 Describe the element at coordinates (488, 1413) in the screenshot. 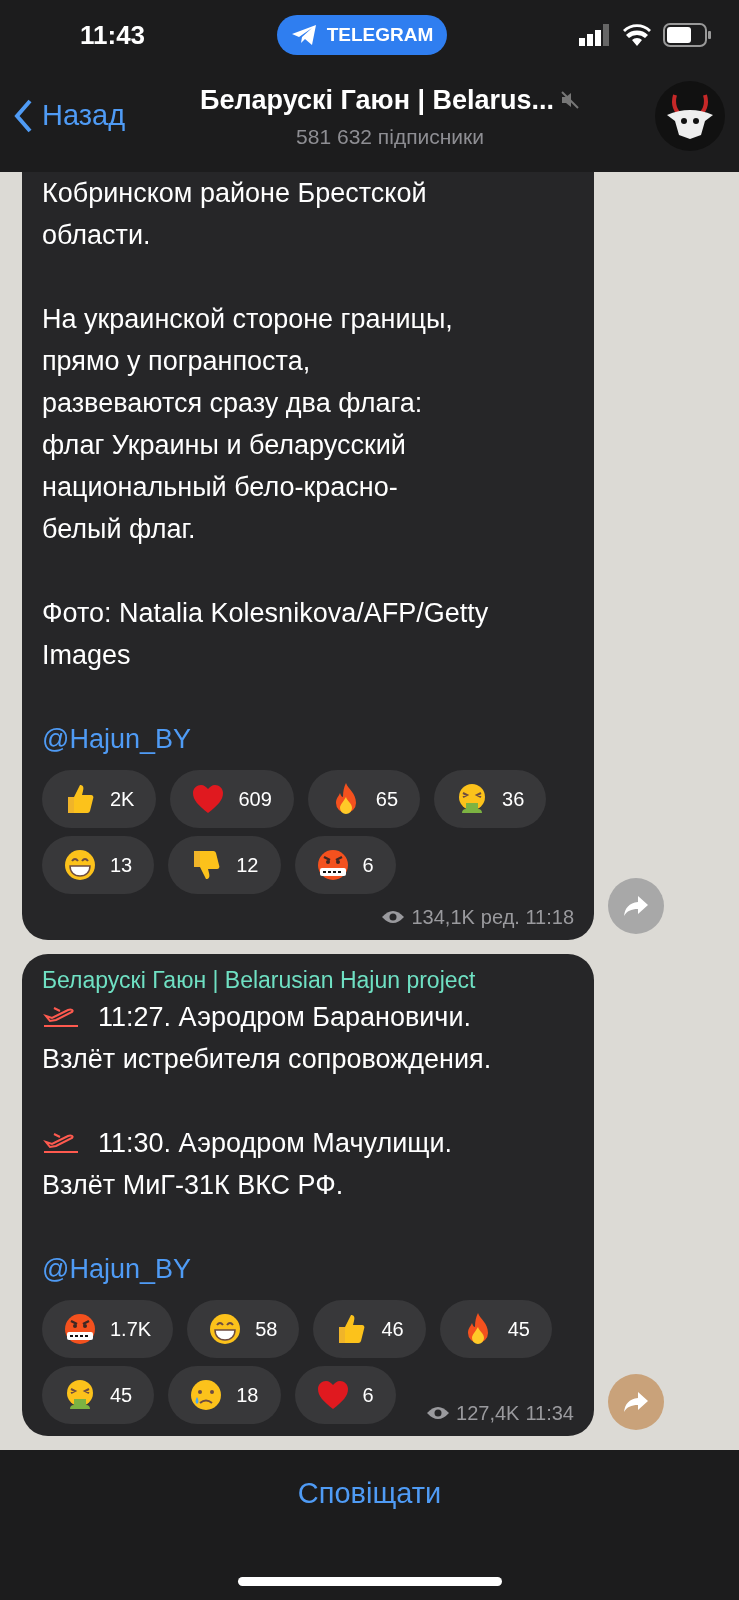

I see `view-count: 127,4K` at that location.